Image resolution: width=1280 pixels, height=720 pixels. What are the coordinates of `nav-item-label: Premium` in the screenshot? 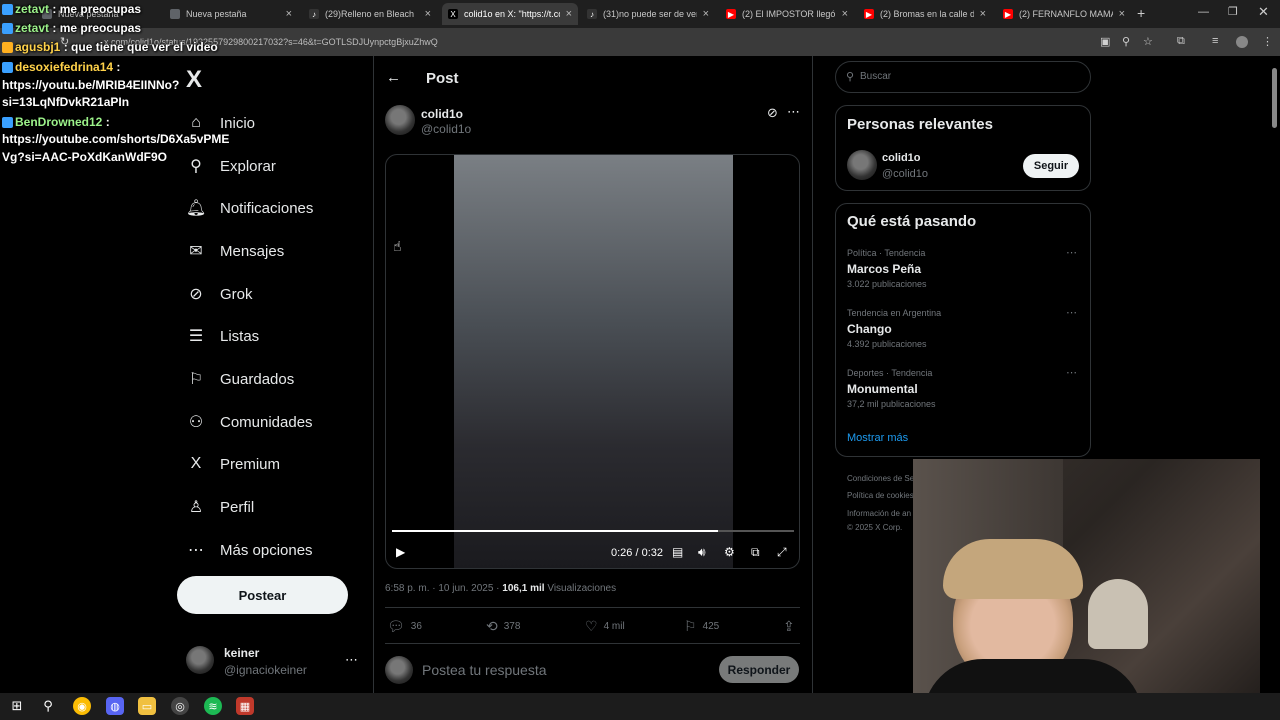 It's located at (250, 464).